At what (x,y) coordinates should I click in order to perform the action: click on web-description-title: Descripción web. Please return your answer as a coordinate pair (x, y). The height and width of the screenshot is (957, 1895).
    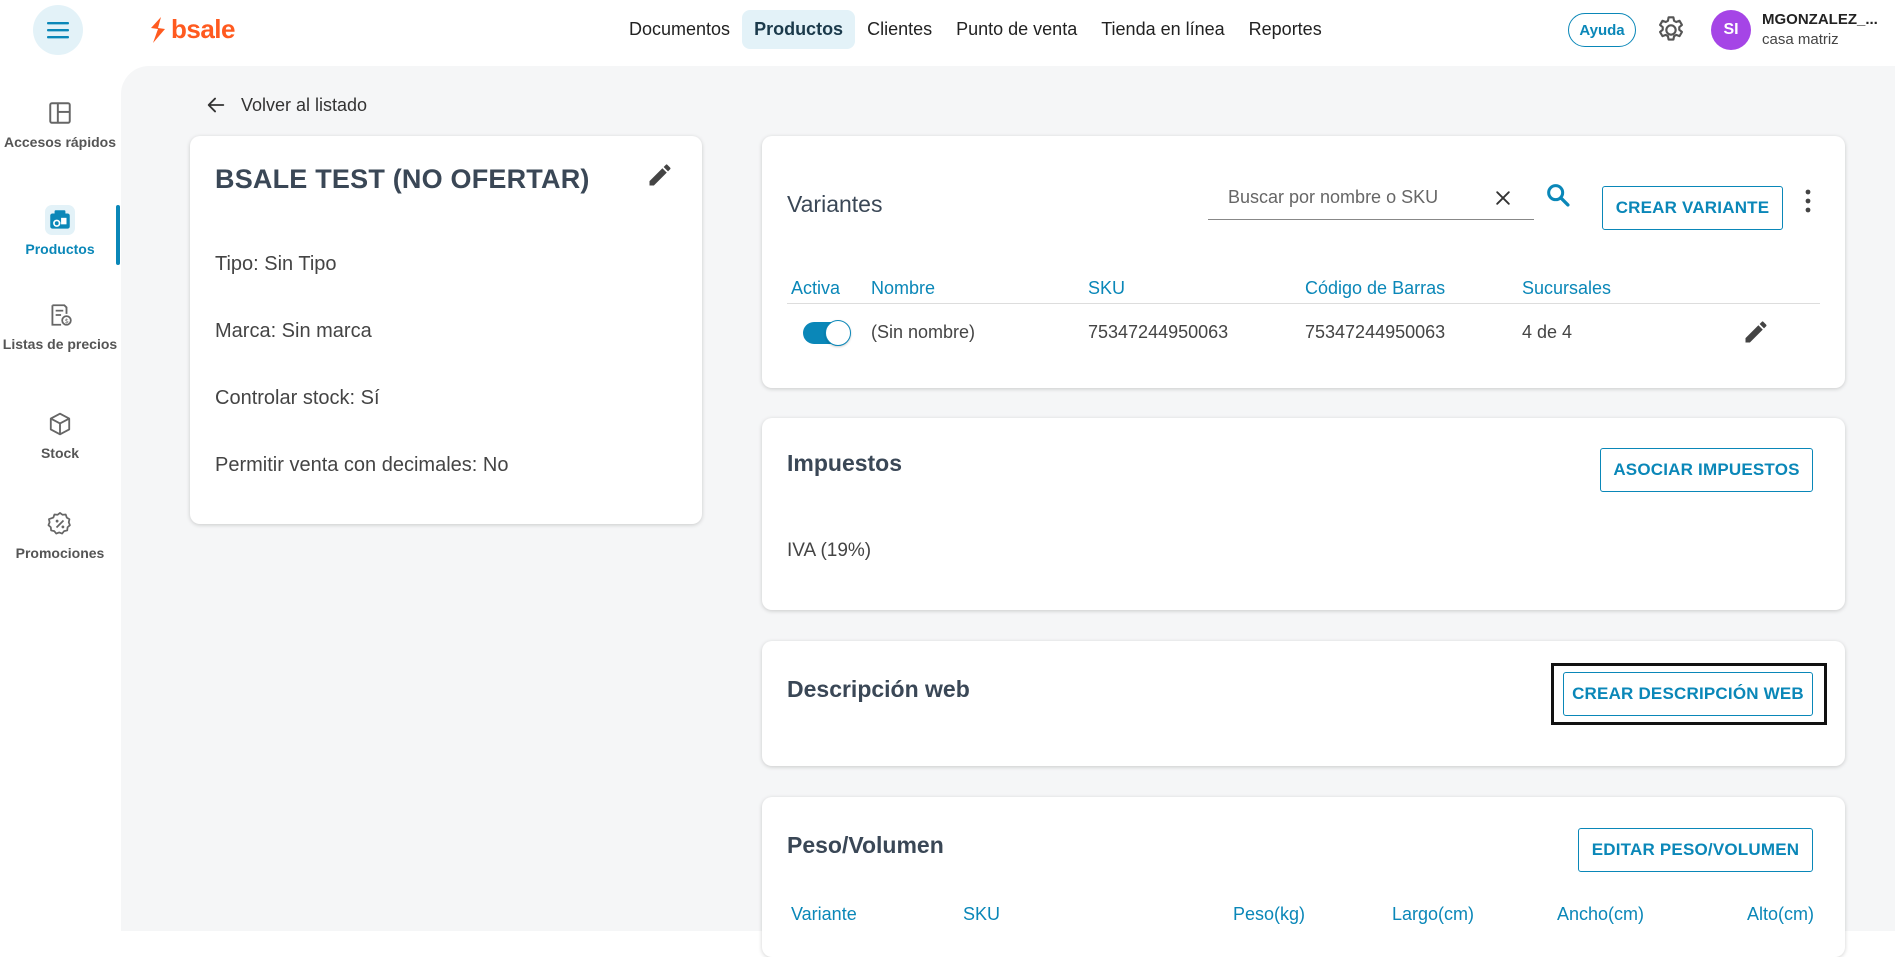
    Looking at the image, I should click on (878, 689).